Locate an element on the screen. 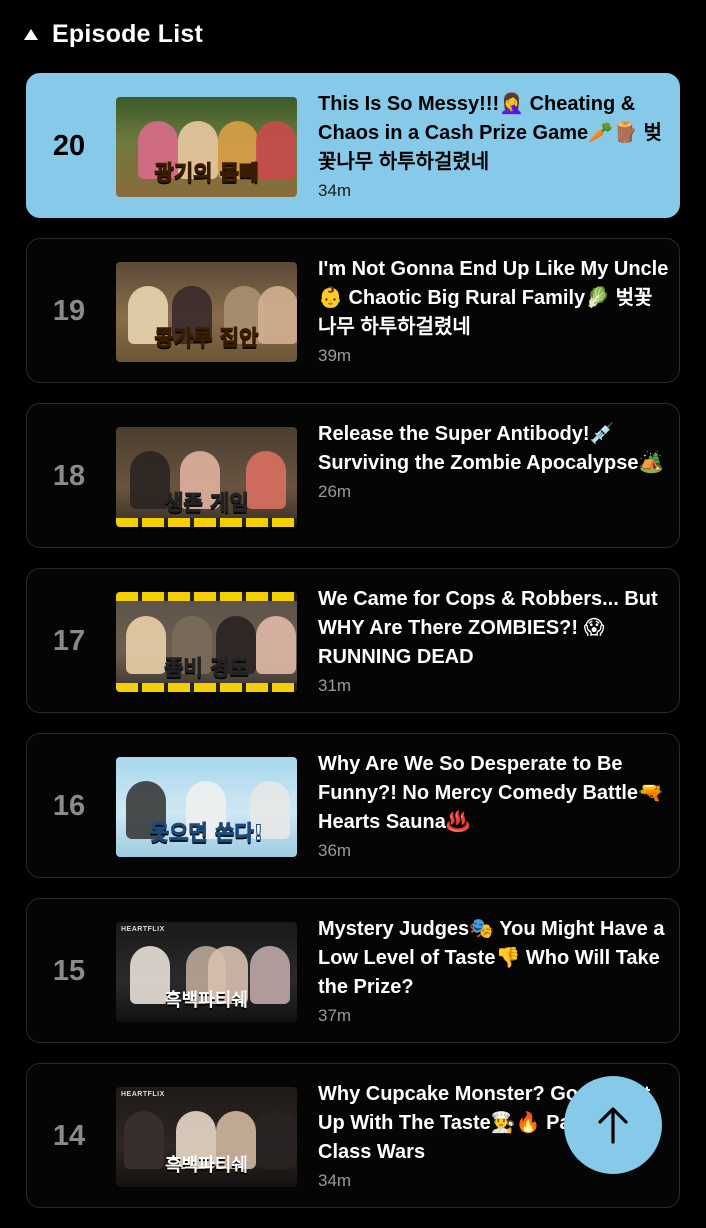 This screenshot has height=1228, width=706. thumbnail-caption: 좀비 경도 is located at coordinates (207, 668).